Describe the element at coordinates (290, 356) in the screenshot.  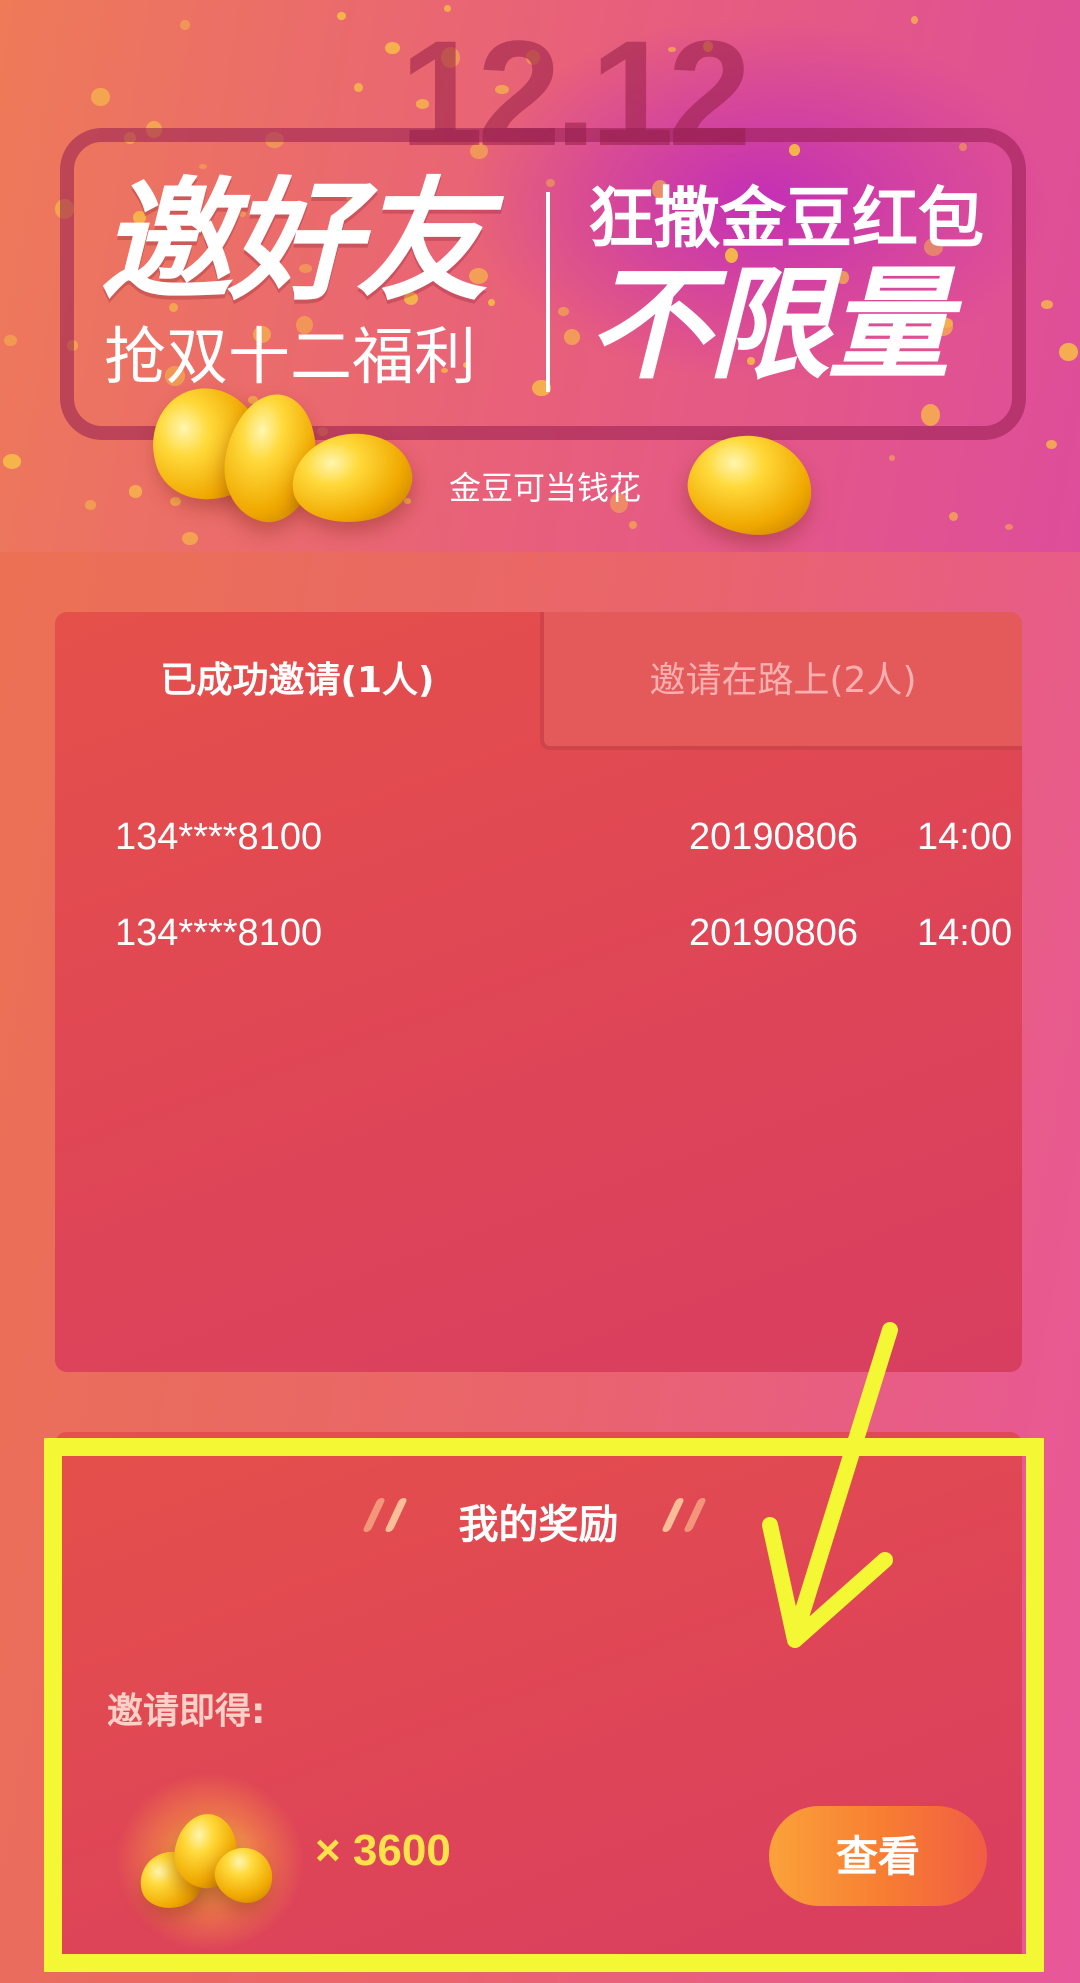
I see `banner-title-sub: 抢双十二福利` at that location.